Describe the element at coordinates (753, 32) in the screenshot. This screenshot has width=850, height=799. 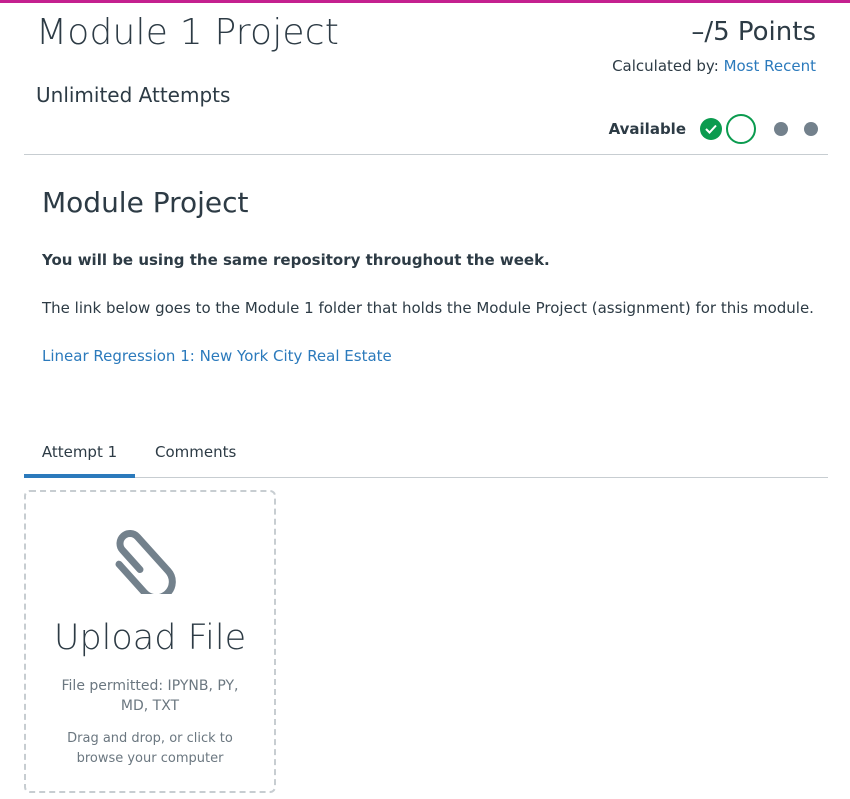
I see `points-display: –/5 Points` at that location.